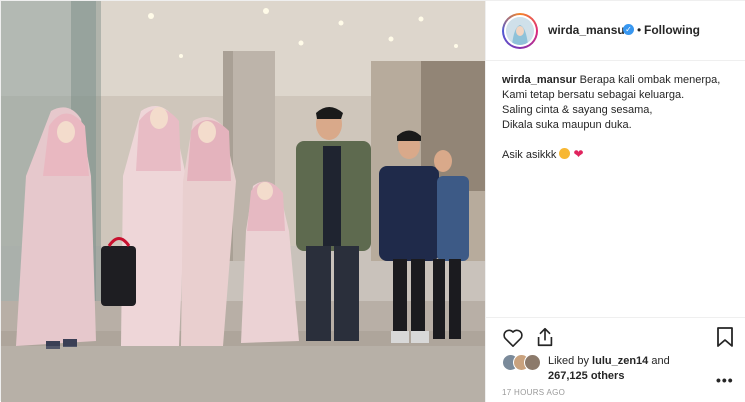 The width and height of the screenshot is (745, 402). I want to click on post-header: wirda_mansur ✓ • Following, so click(615, 31).